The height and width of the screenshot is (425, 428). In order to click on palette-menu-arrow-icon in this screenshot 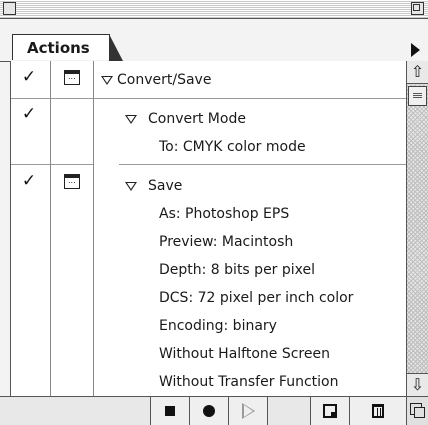, I will do `click(415, 50)`.